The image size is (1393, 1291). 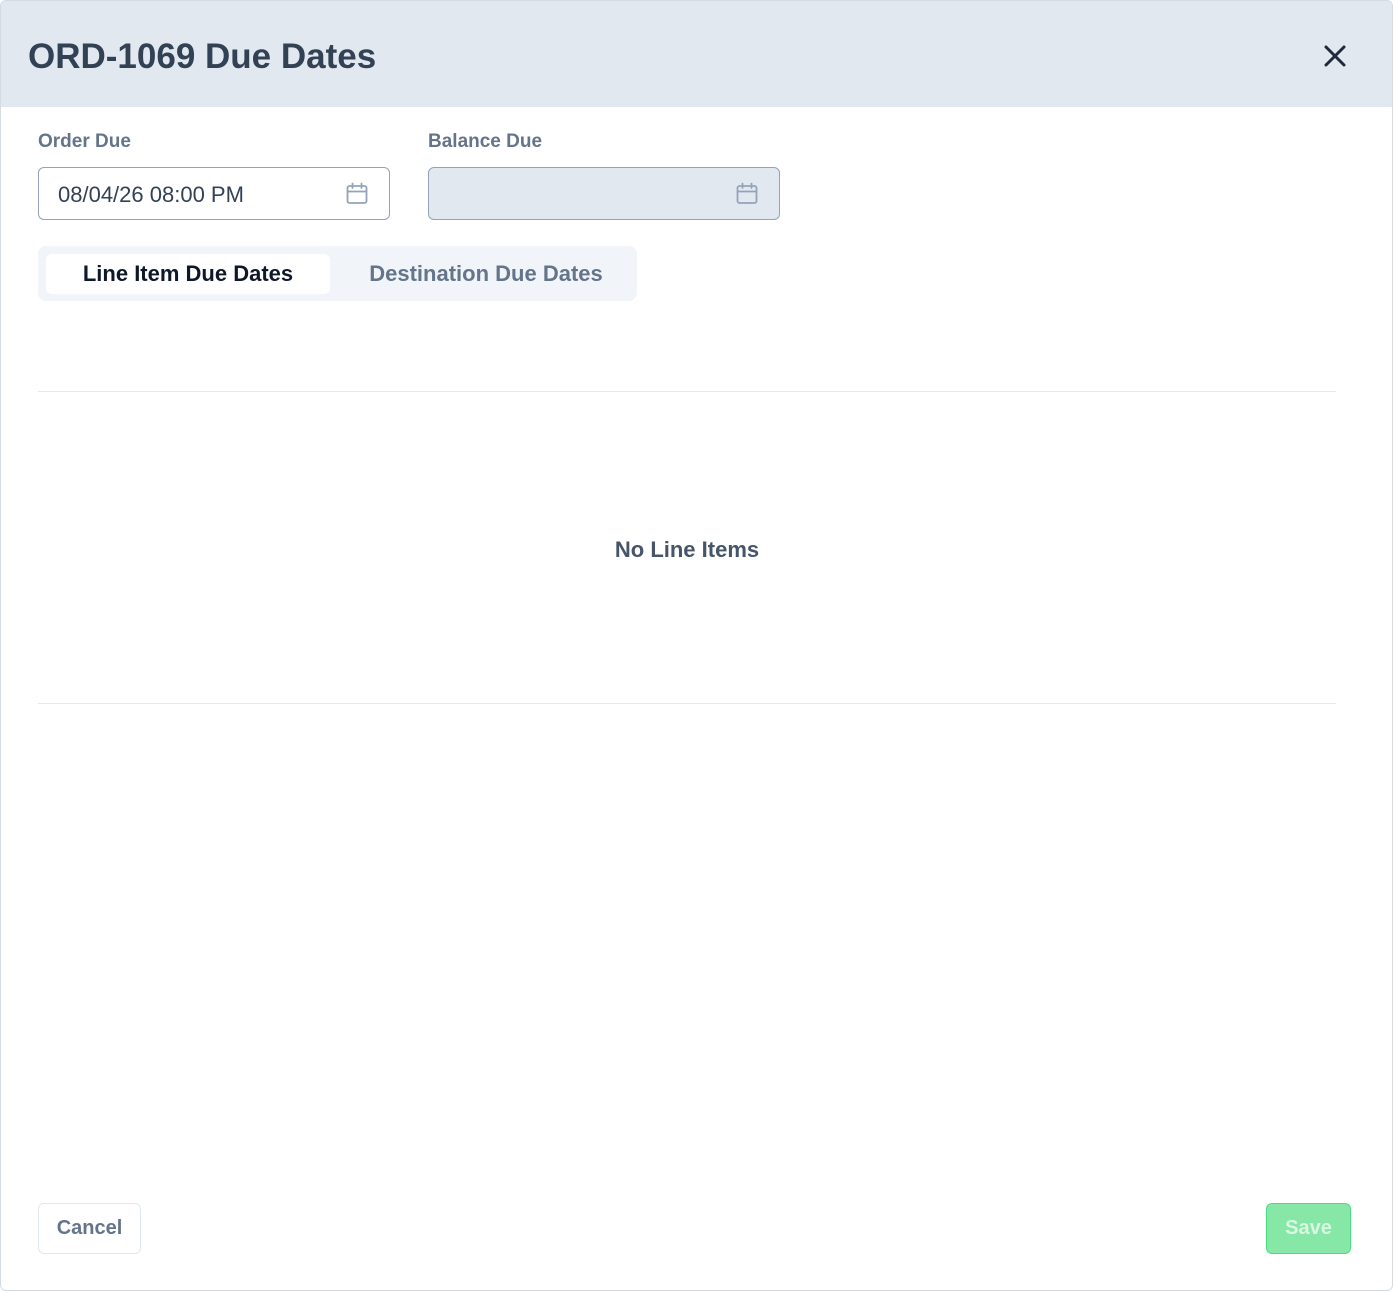 What do you see at coordinates (604, 193) in the screenshot?
I see `balance-due-field` at bounding box center [604, 193].